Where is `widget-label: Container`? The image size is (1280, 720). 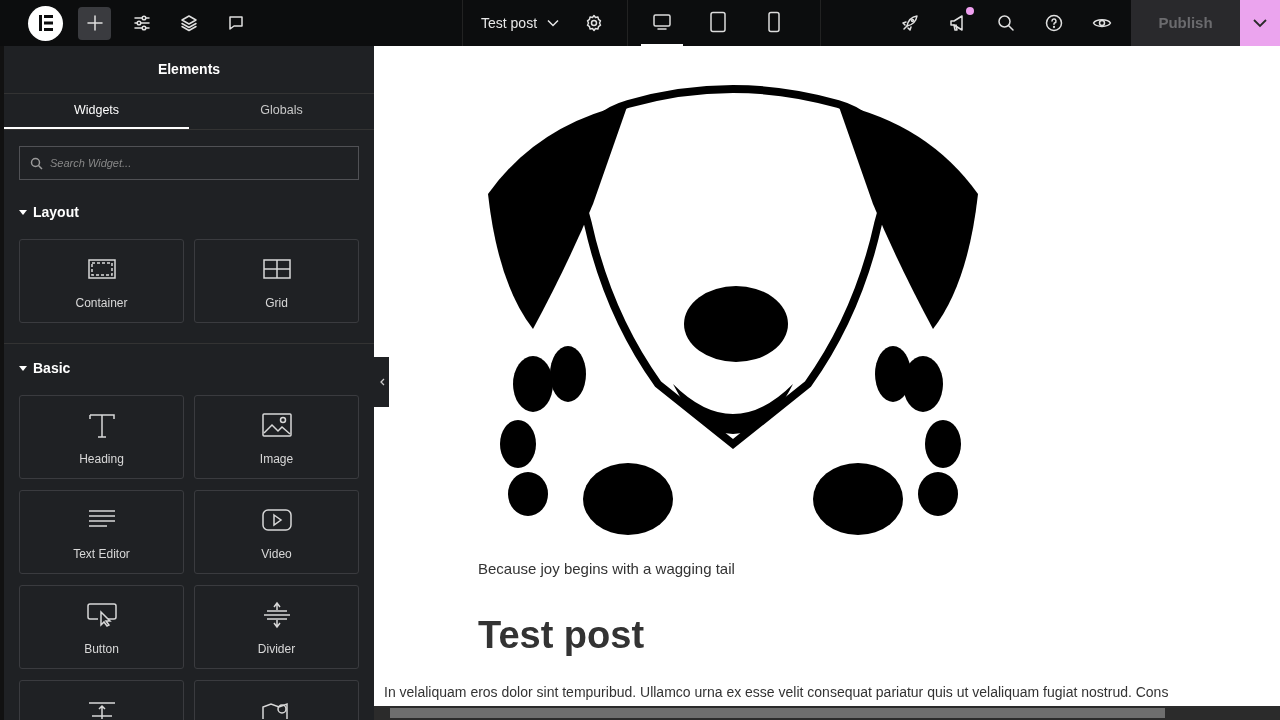
widget-label: Container is located at coordinates (101, 303).